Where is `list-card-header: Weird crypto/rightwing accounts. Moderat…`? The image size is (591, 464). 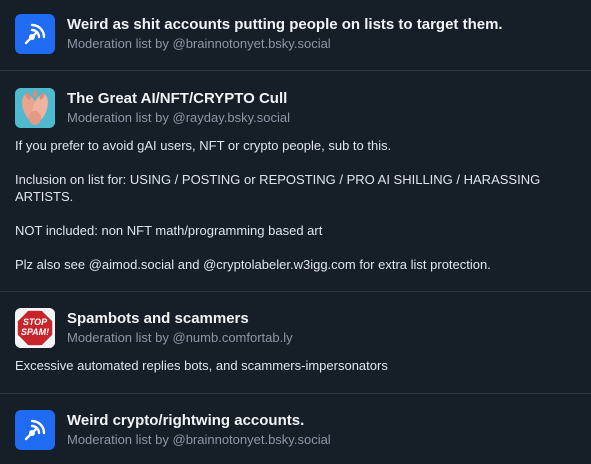
list-card-header: Weird crypto/rightwing accounts. Moderat… is located at coordinates (295, 430).